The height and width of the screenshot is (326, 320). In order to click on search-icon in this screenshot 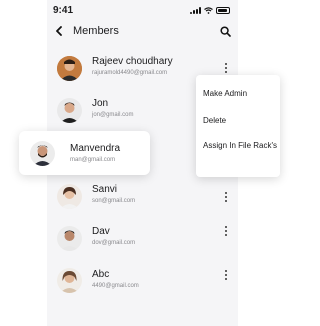, I will do `click(225, 31)`.